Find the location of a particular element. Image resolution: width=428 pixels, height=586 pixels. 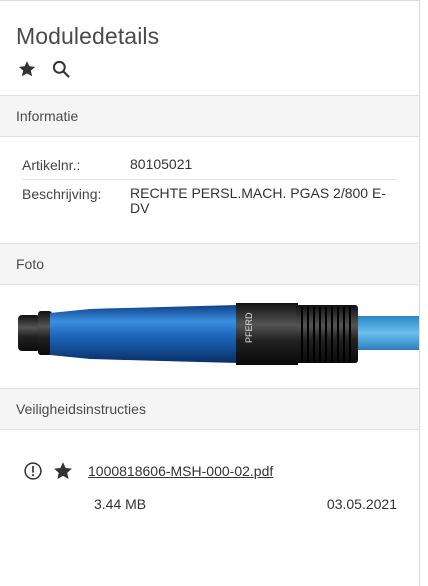

info-row-article-number: Artikelnr.: 80105021 is located at coordinates (209, 165).